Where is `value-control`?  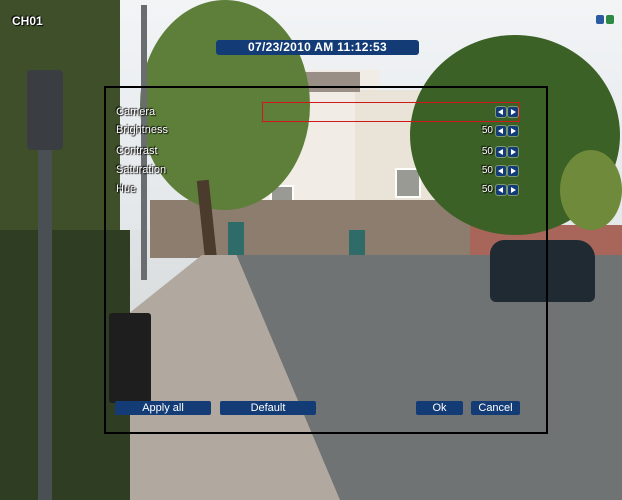
value-control is located at coordinates (505, 112).